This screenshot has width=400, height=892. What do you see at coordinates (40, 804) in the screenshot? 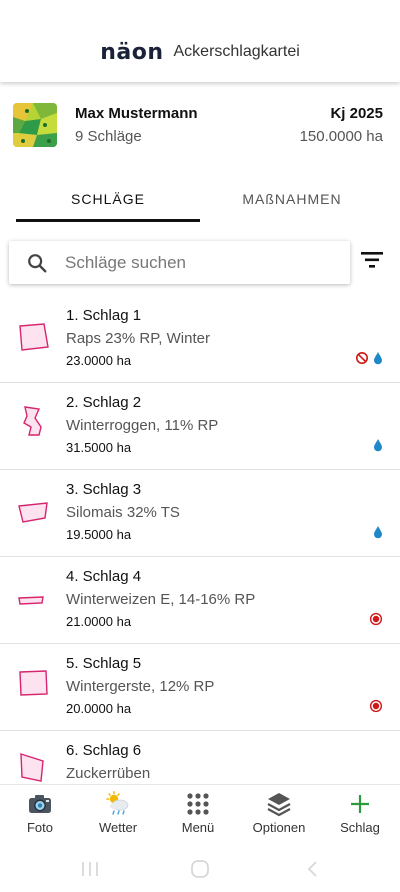
I see `camera-icon` at bounding box center [40, 804].